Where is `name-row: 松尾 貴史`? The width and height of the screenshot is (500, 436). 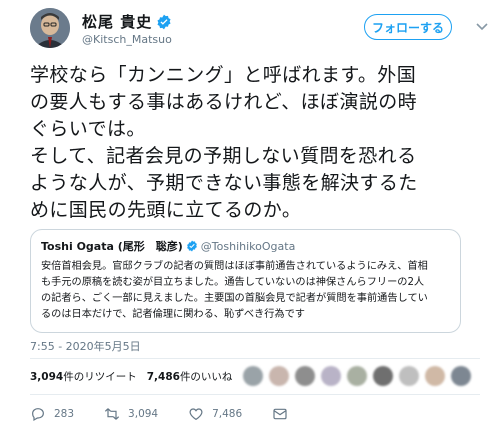 name-row: 松尾 貴史 is located at coordinates (127, 21).